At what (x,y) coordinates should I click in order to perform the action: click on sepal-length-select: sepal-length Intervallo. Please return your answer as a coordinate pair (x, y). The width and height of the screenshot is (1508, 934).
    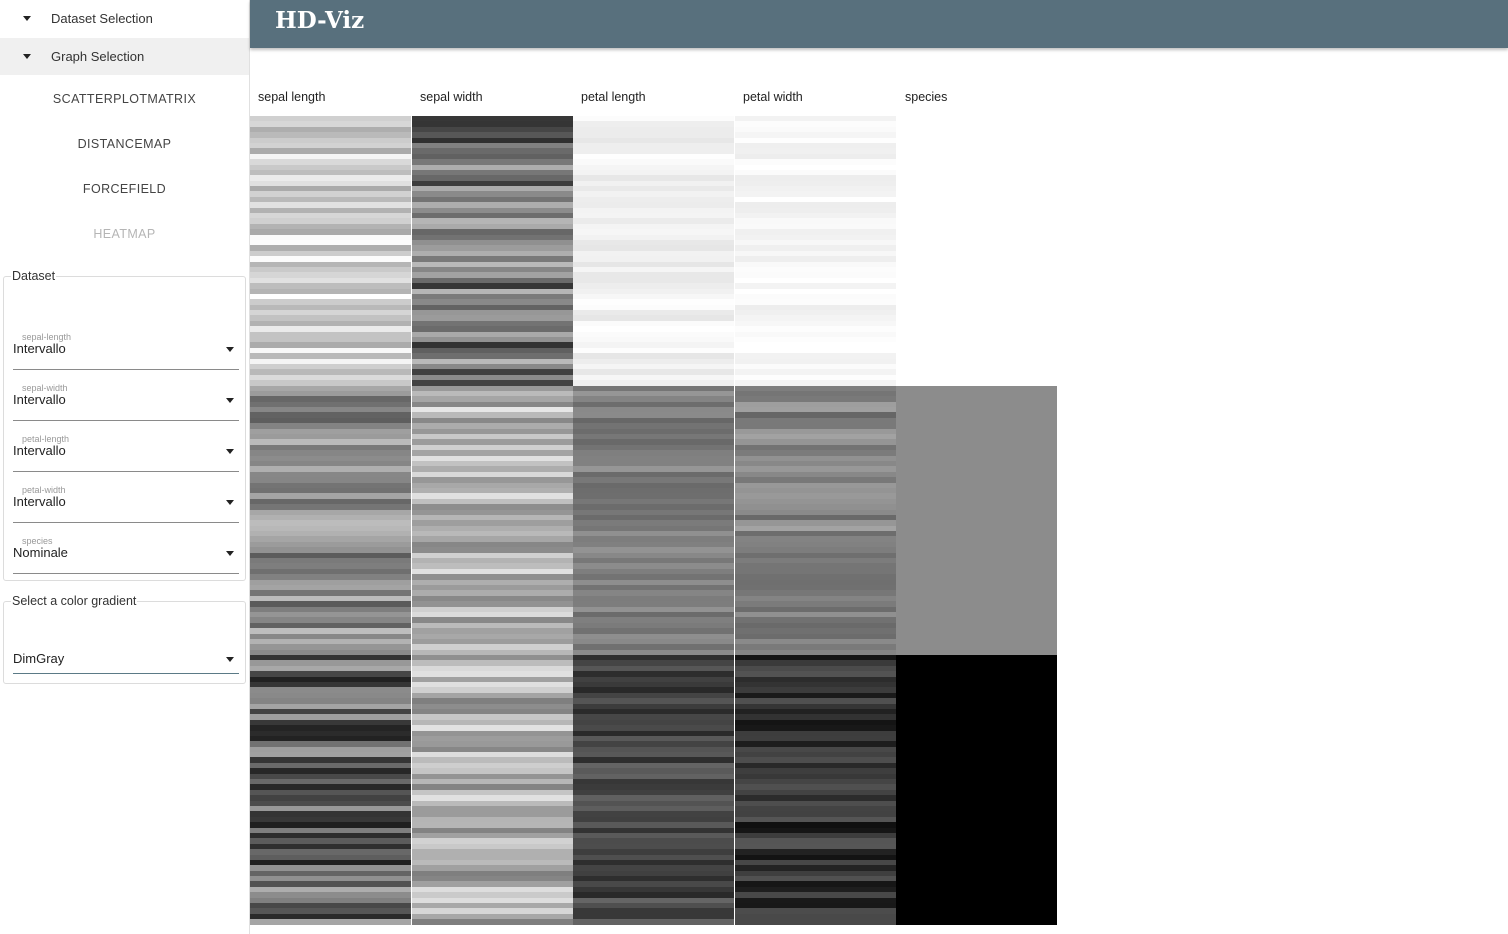
    Looking at the image, I should click on (126, 346).